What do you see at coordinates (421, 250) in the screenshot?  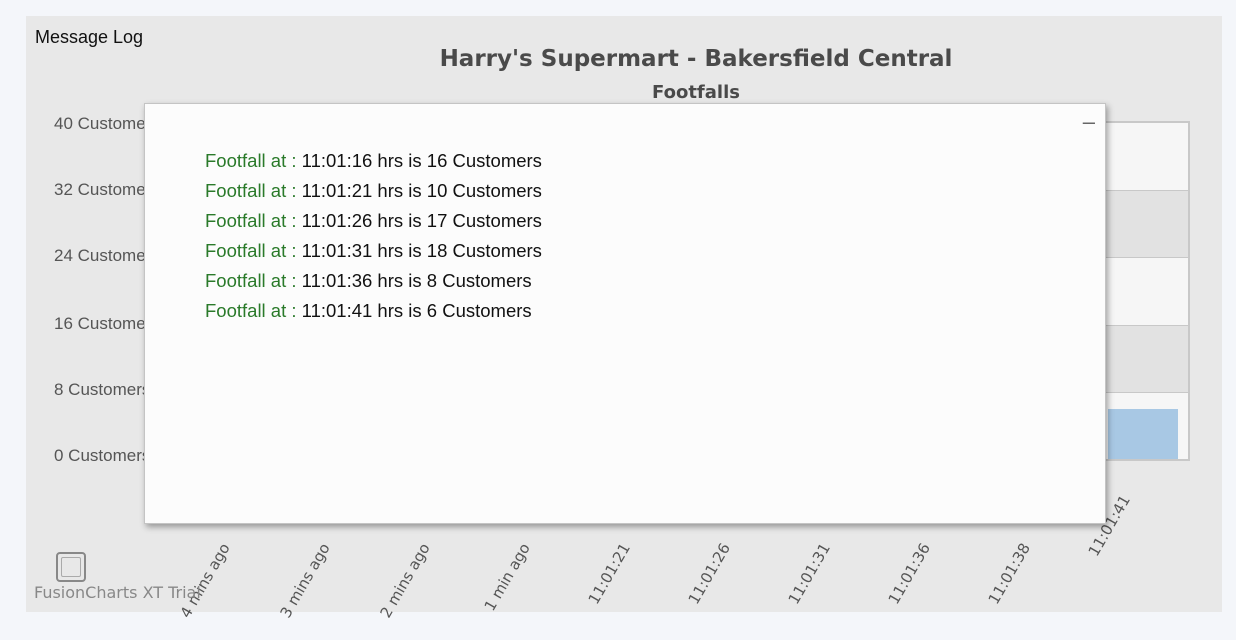 I see `log-entry-text: 11:01:31 hrs is 18 Customers` at bounding box center [421, 250].